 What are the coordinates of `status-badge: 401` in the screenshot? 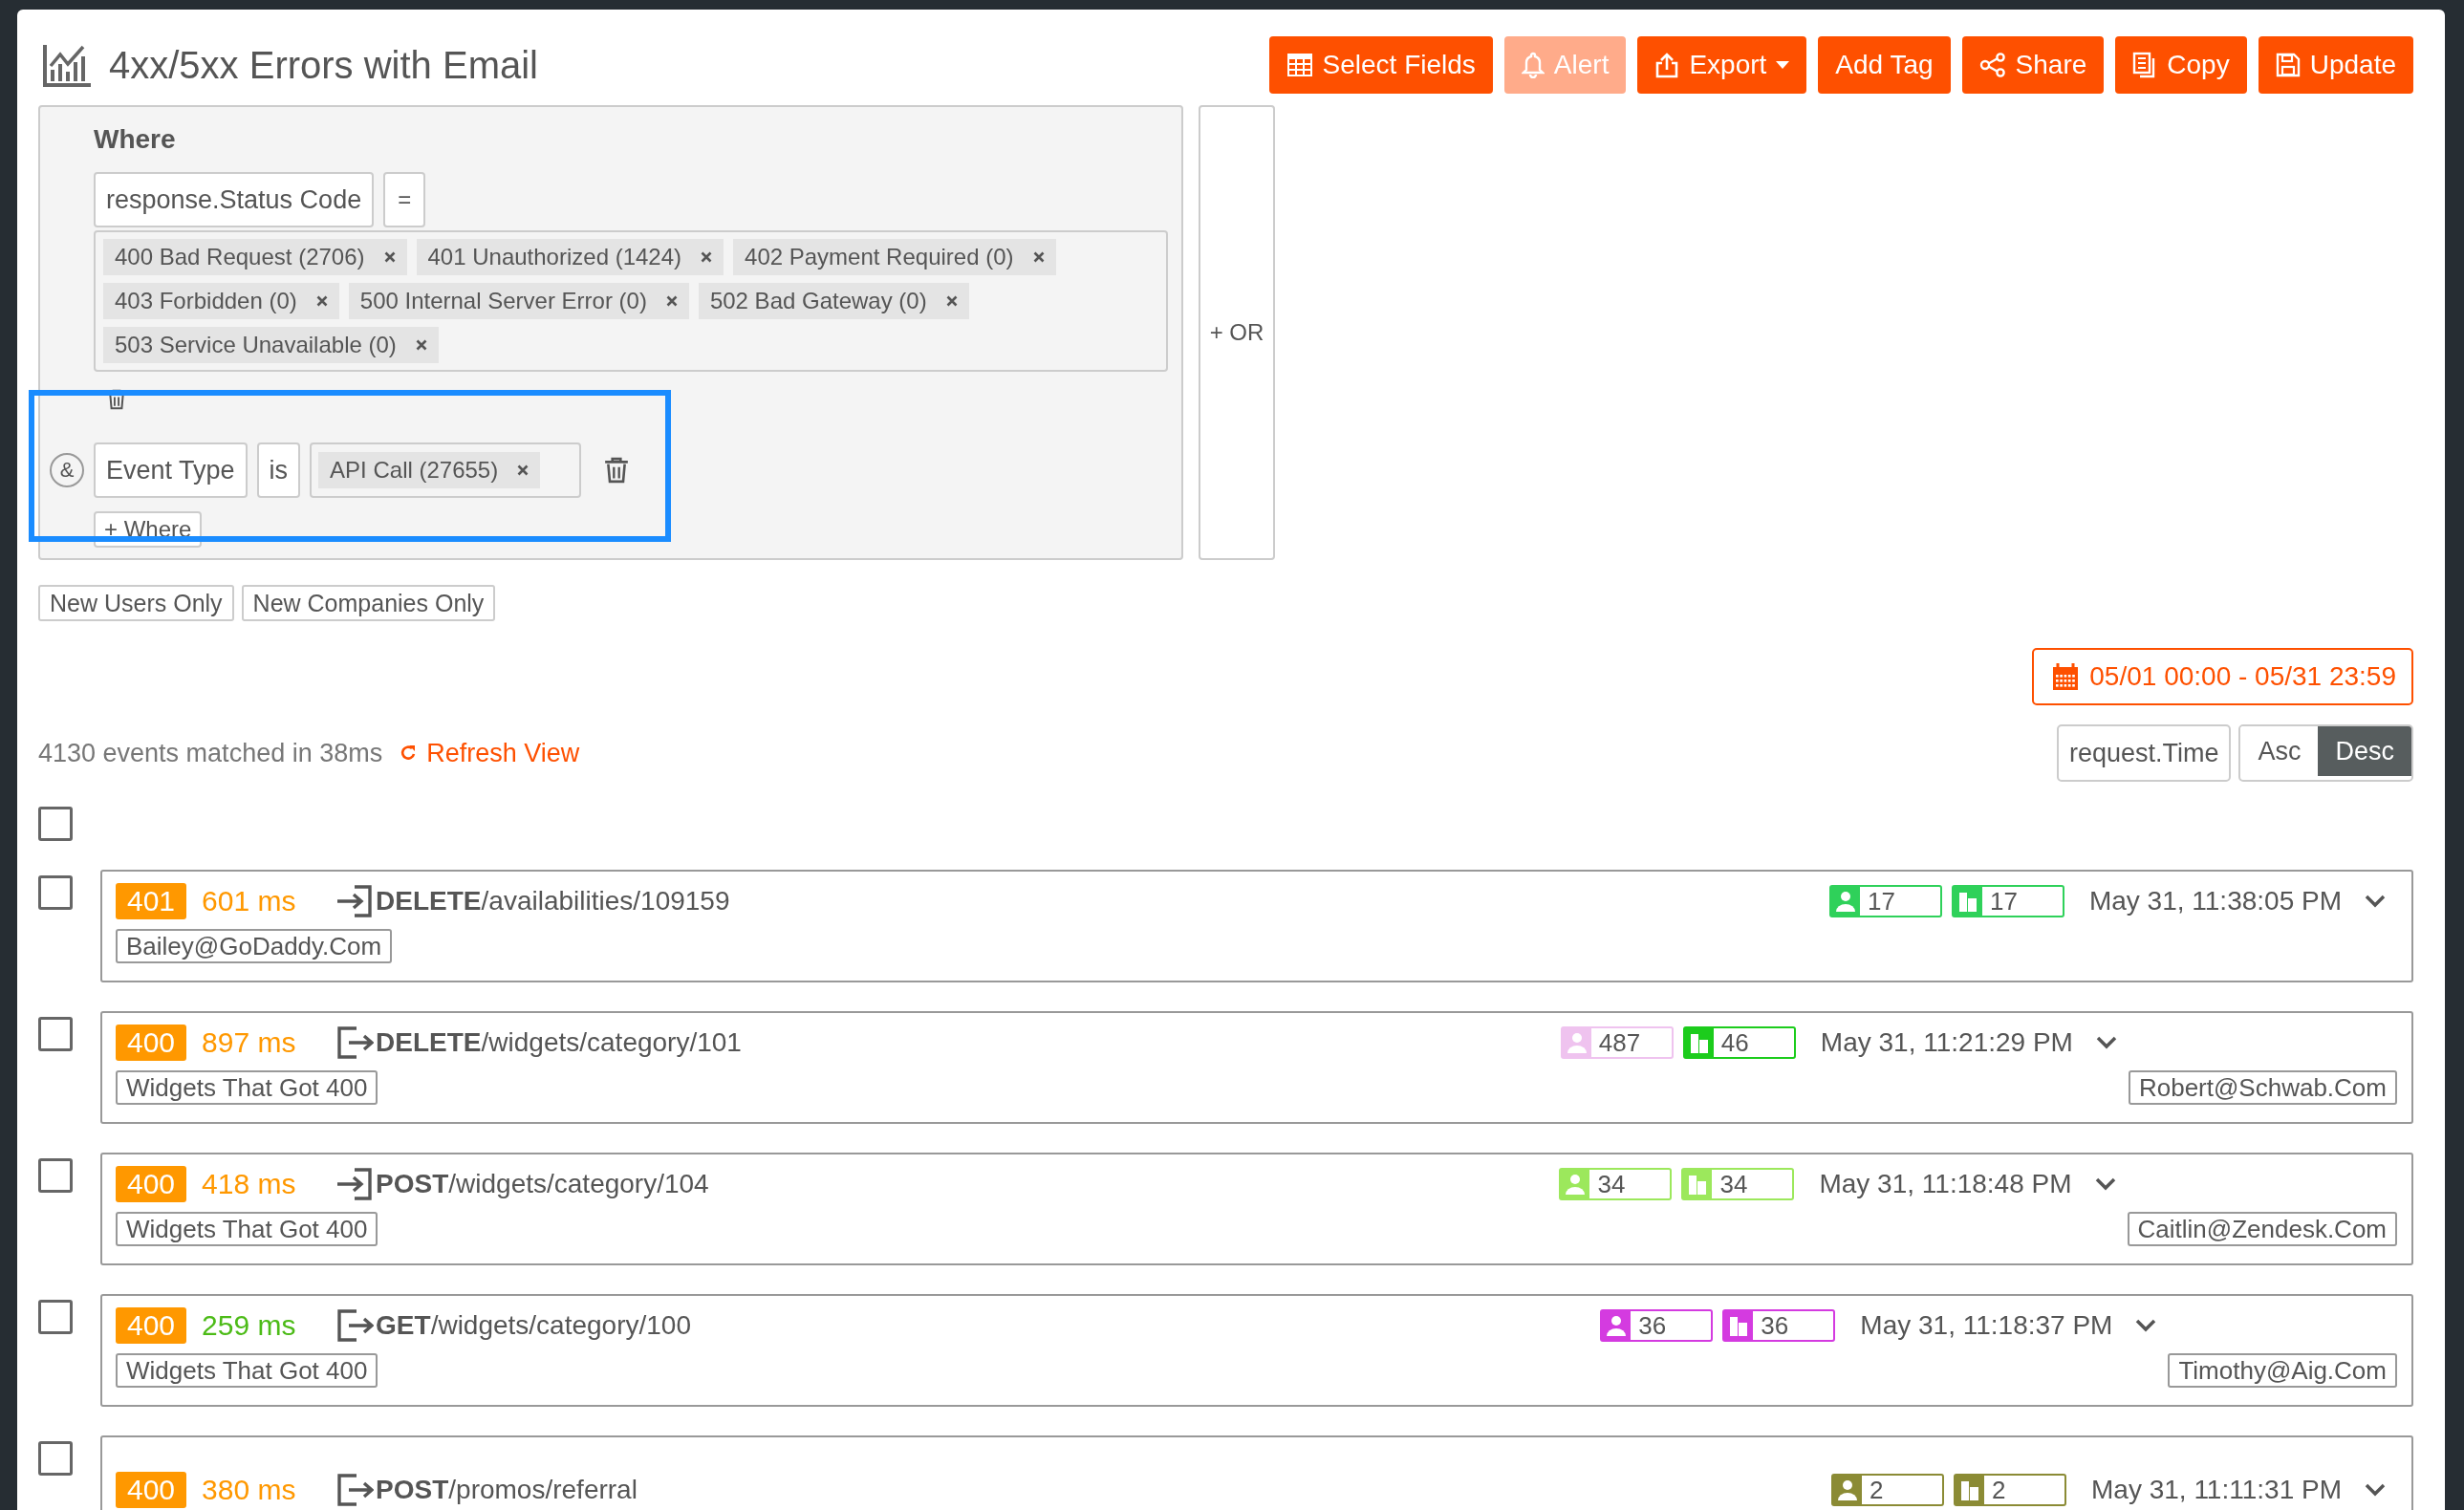 It's located at (151, 901).